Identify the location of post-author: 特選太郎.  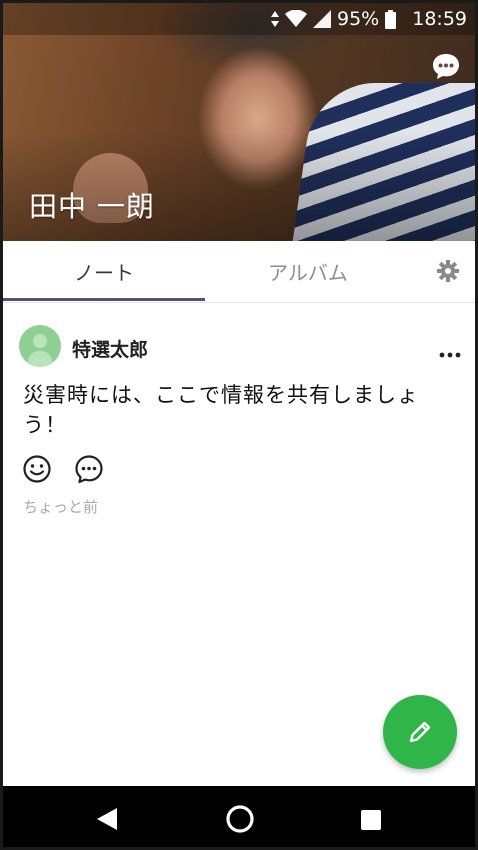
(110, 348).